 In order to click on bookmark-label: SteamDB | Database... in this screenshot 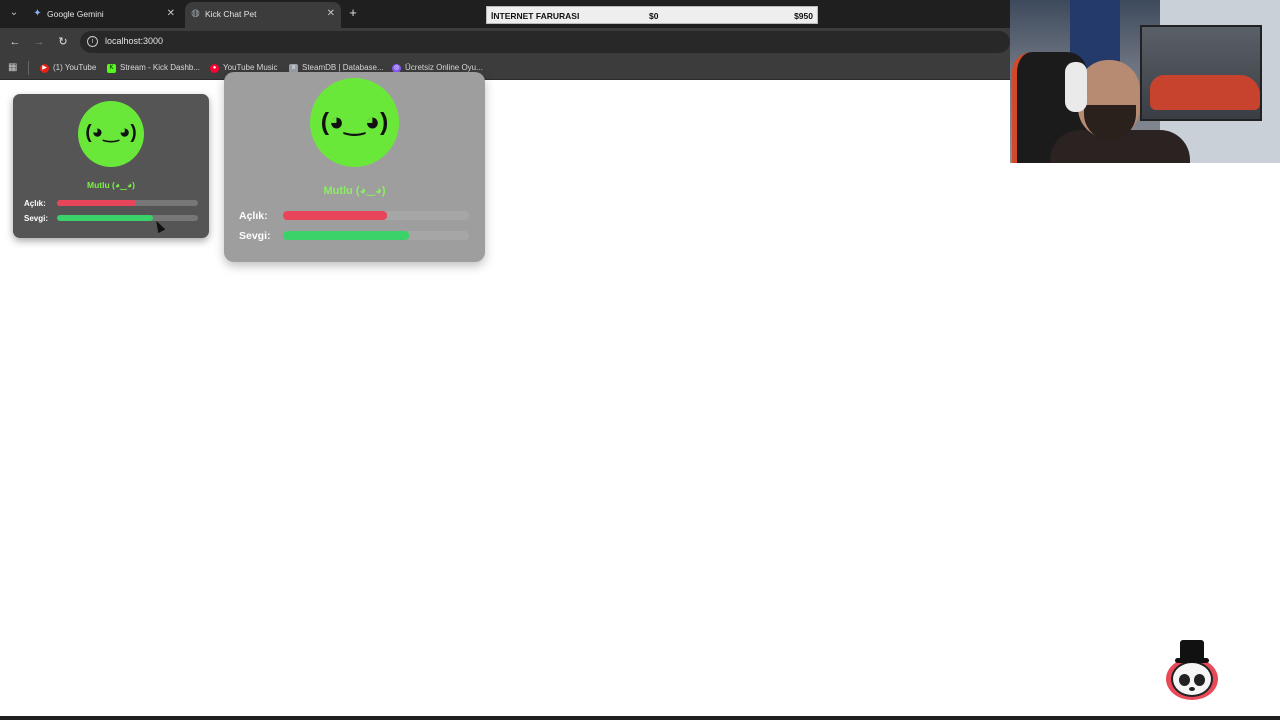, I will do `click(343, 67)`.